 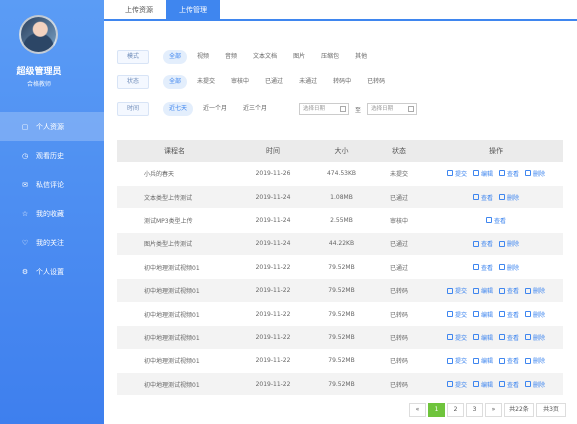 I want to click on cell-size: 44.22KB, so click(x=341, y=244).